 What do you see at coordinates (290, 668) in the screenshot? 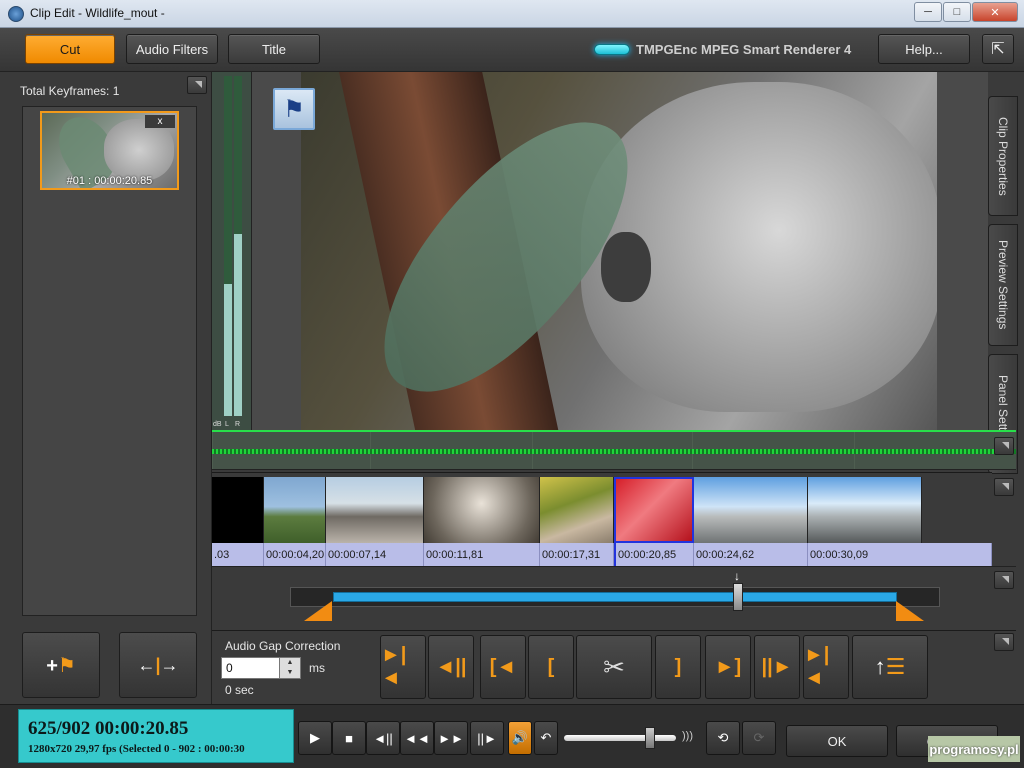
I see `audio-gap-stepper: ▲ ▼` at bounding box center [290, 668].